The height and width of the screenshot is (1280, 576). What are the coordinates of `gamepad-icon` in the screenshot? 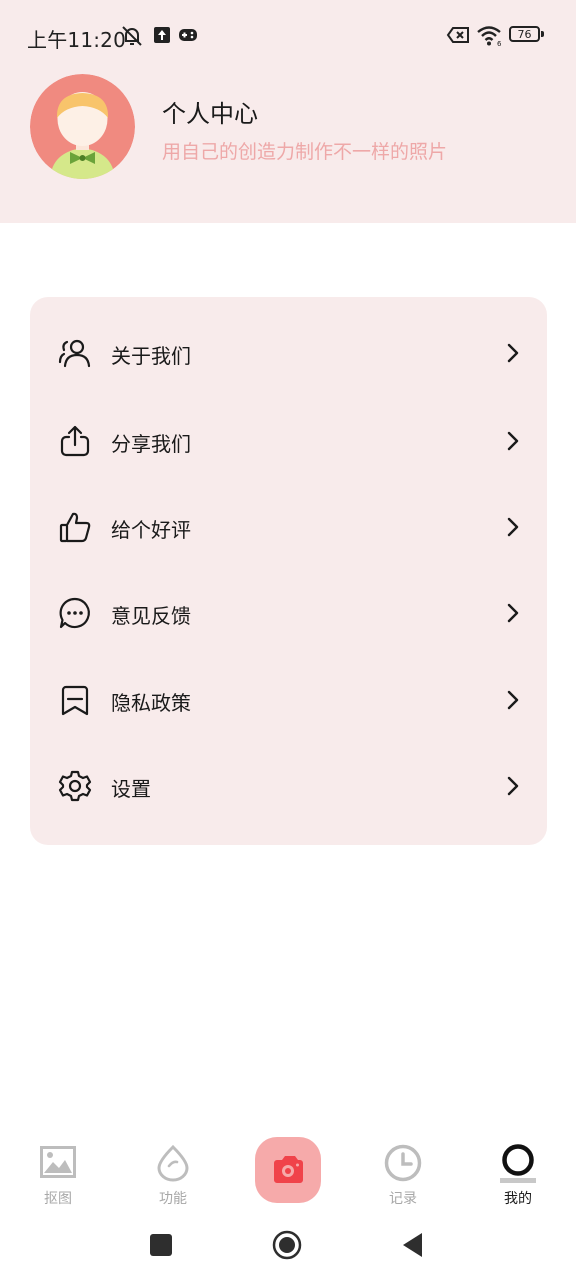 It's located at (188, 35).